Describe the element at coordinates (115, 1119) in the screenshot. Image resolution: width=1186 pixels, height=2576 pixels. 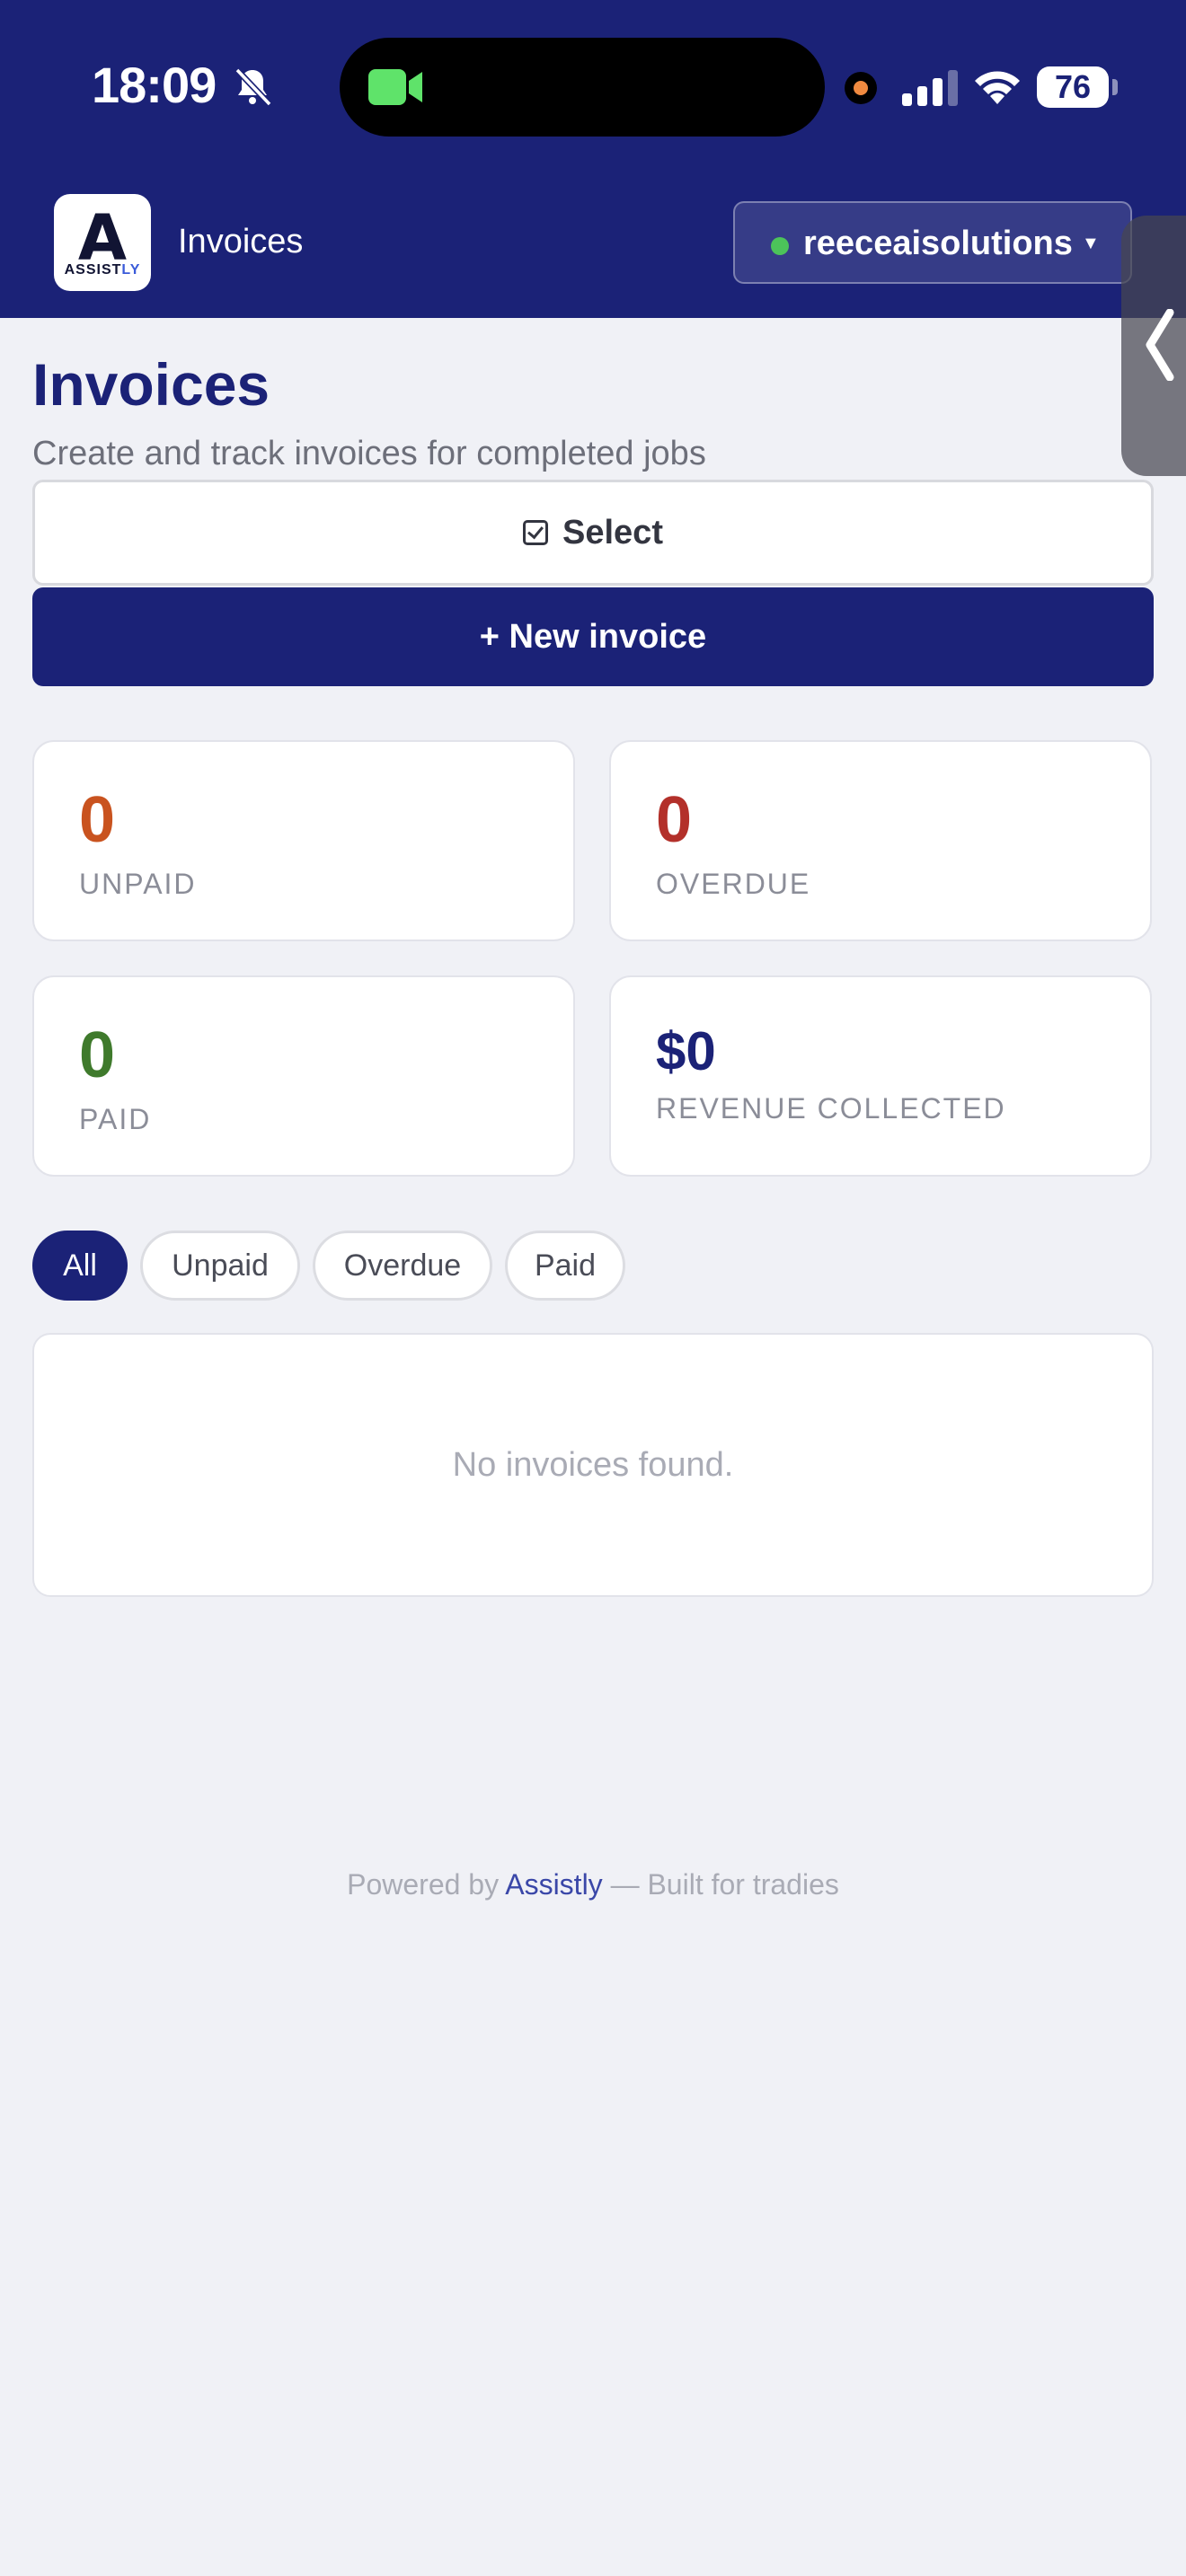
I see `stat-label: Paid` at that location.